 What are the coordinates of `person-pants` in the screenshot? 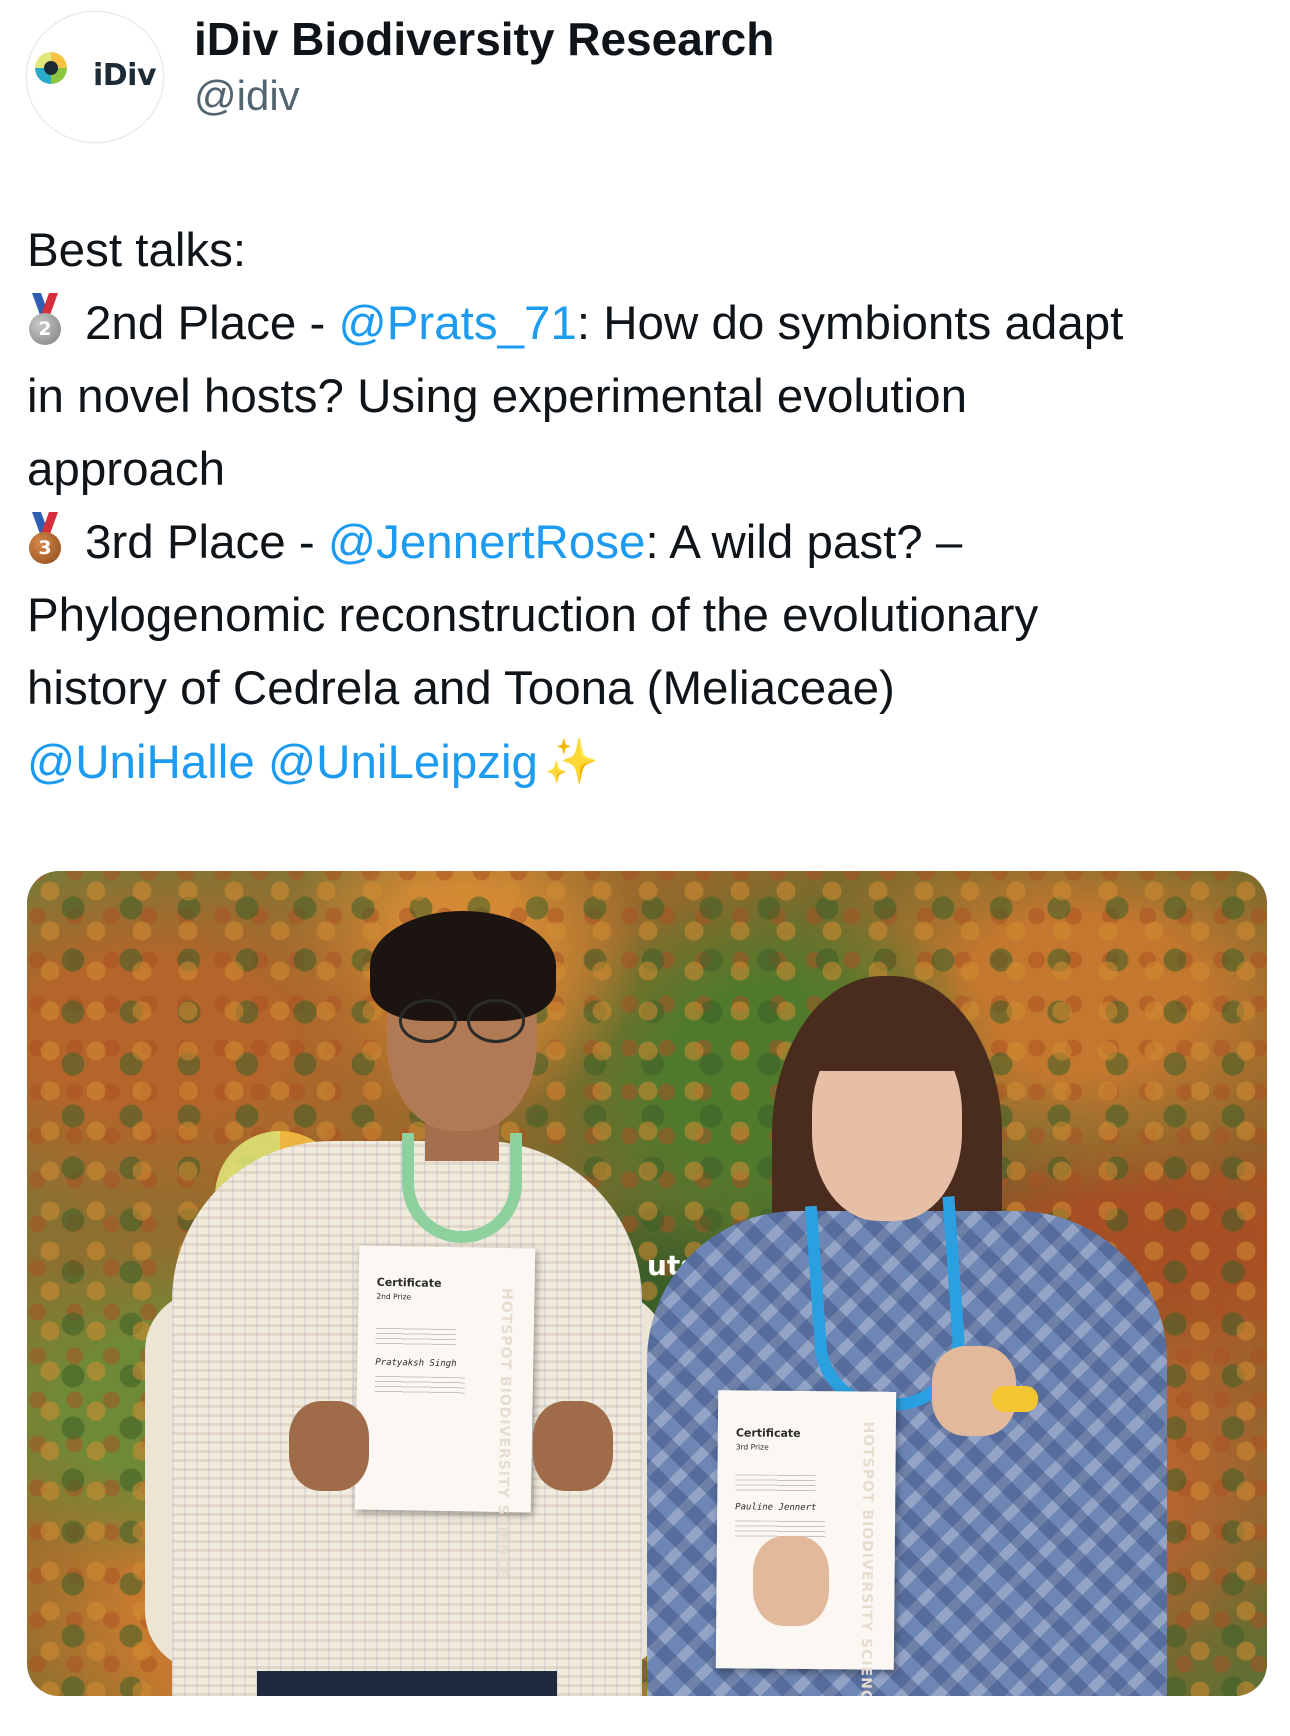 It's located at (407, 1683).